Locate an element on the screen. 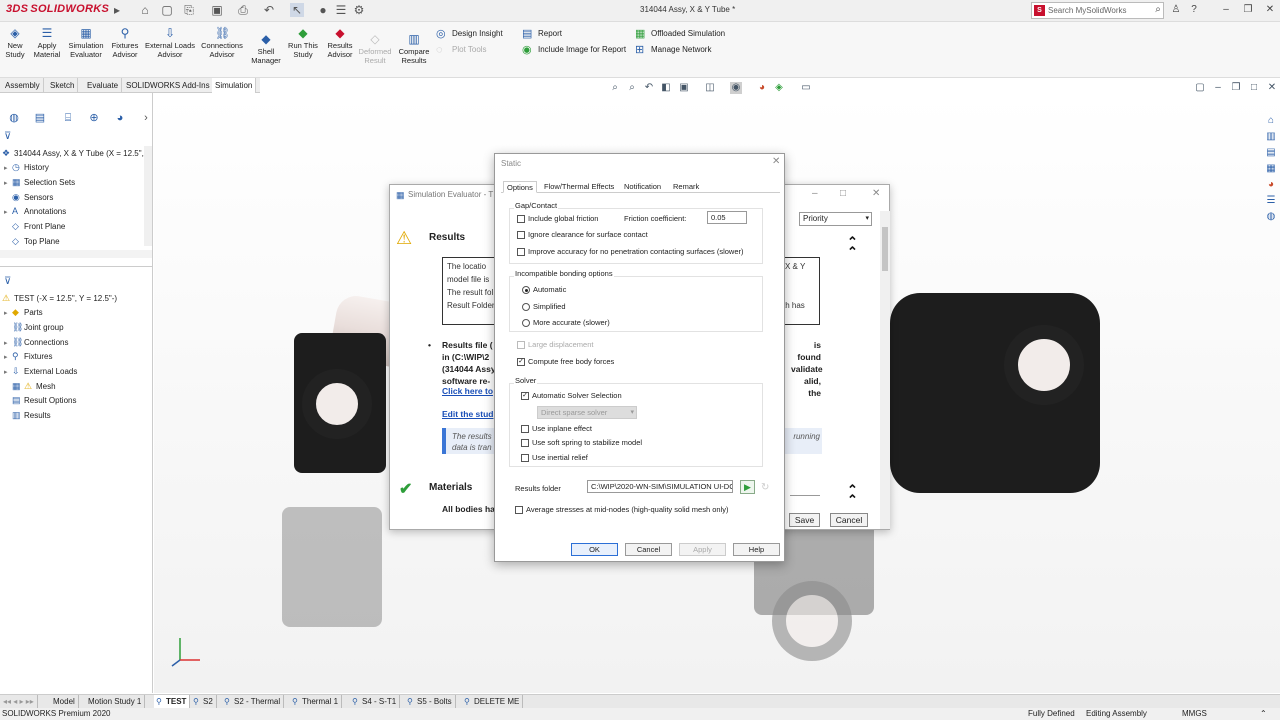  tab-assembly: Assembly is located at coordinates (23, 85).